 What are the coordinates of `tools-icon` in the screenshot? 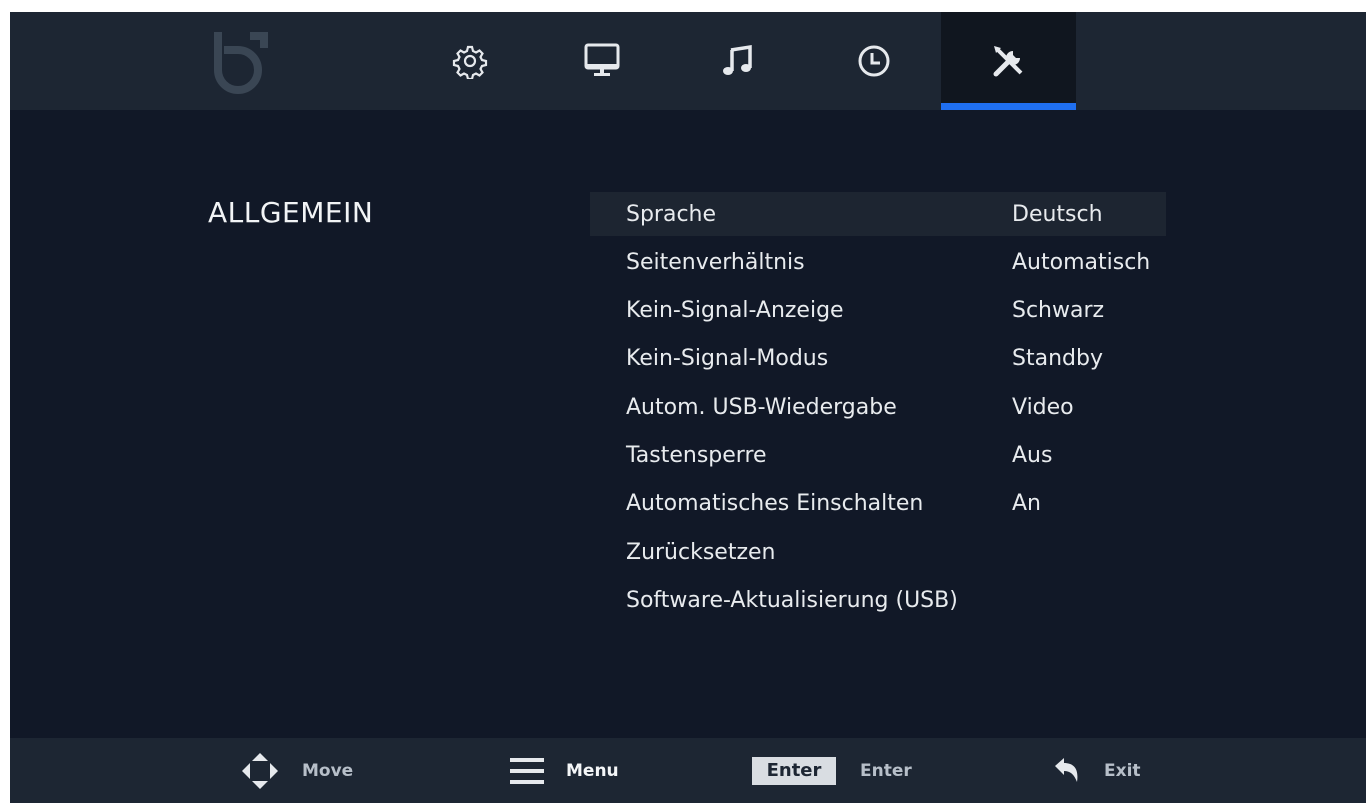 It's located at (1007, 61).